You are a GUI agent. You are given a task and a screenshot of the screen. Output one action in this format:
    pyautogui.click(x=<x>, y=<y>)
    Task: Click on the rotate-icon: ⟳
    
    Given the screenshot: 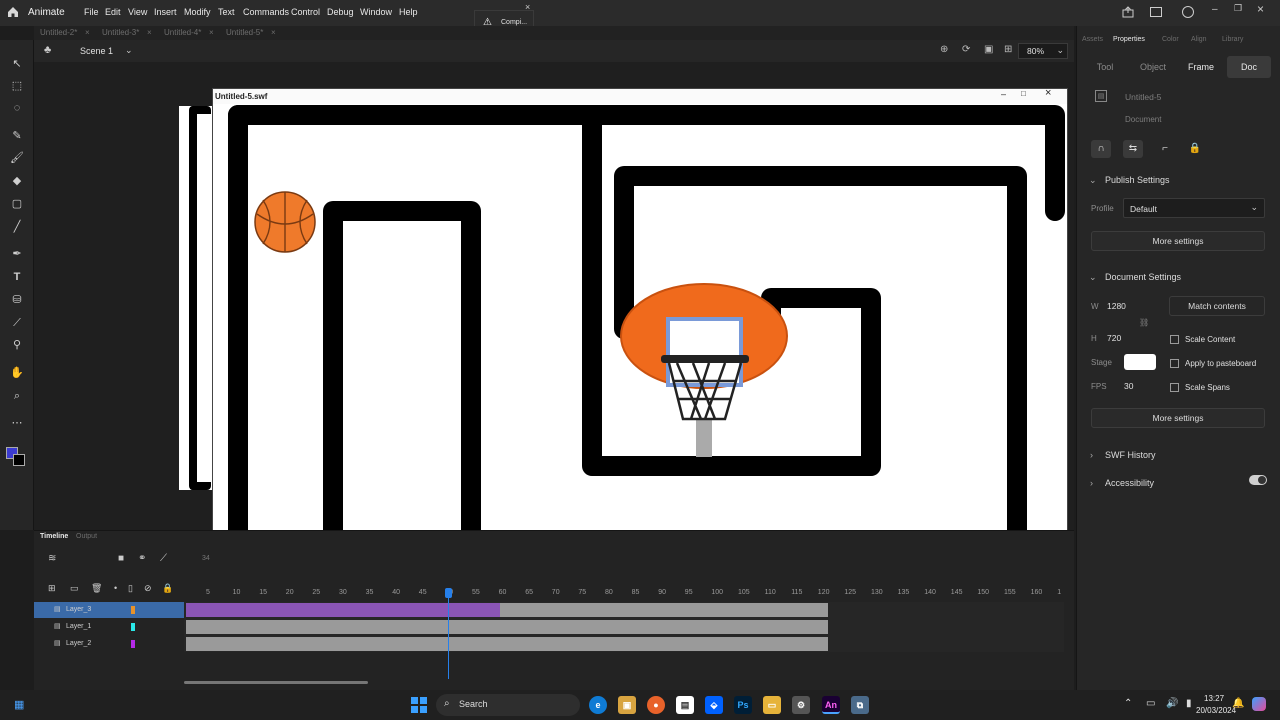 What is the action you would take?
    pyautogui.click(x=966, y=49)
    